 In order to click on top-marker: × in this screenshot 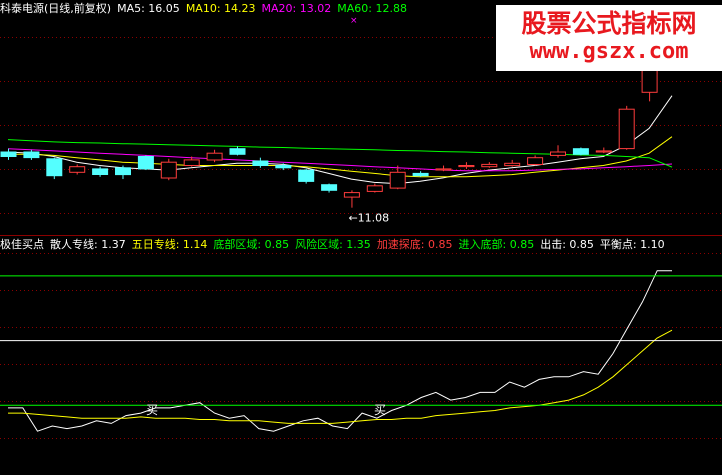, I will do `click(354, 21)`.